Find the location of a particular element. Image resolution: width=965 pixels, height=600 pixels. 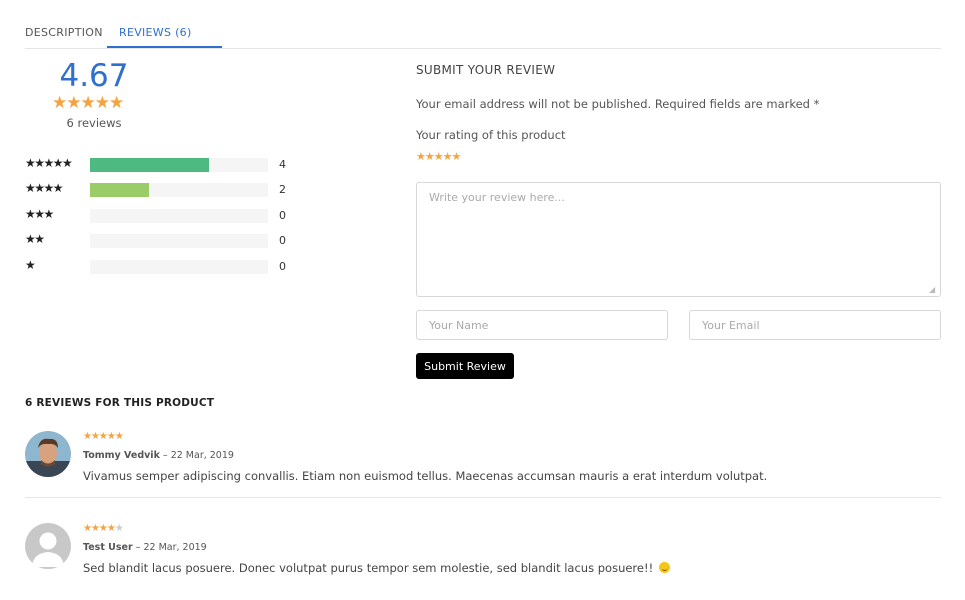

tab-reviews: REVIEWS (6) is located at coordinates (155, 32).